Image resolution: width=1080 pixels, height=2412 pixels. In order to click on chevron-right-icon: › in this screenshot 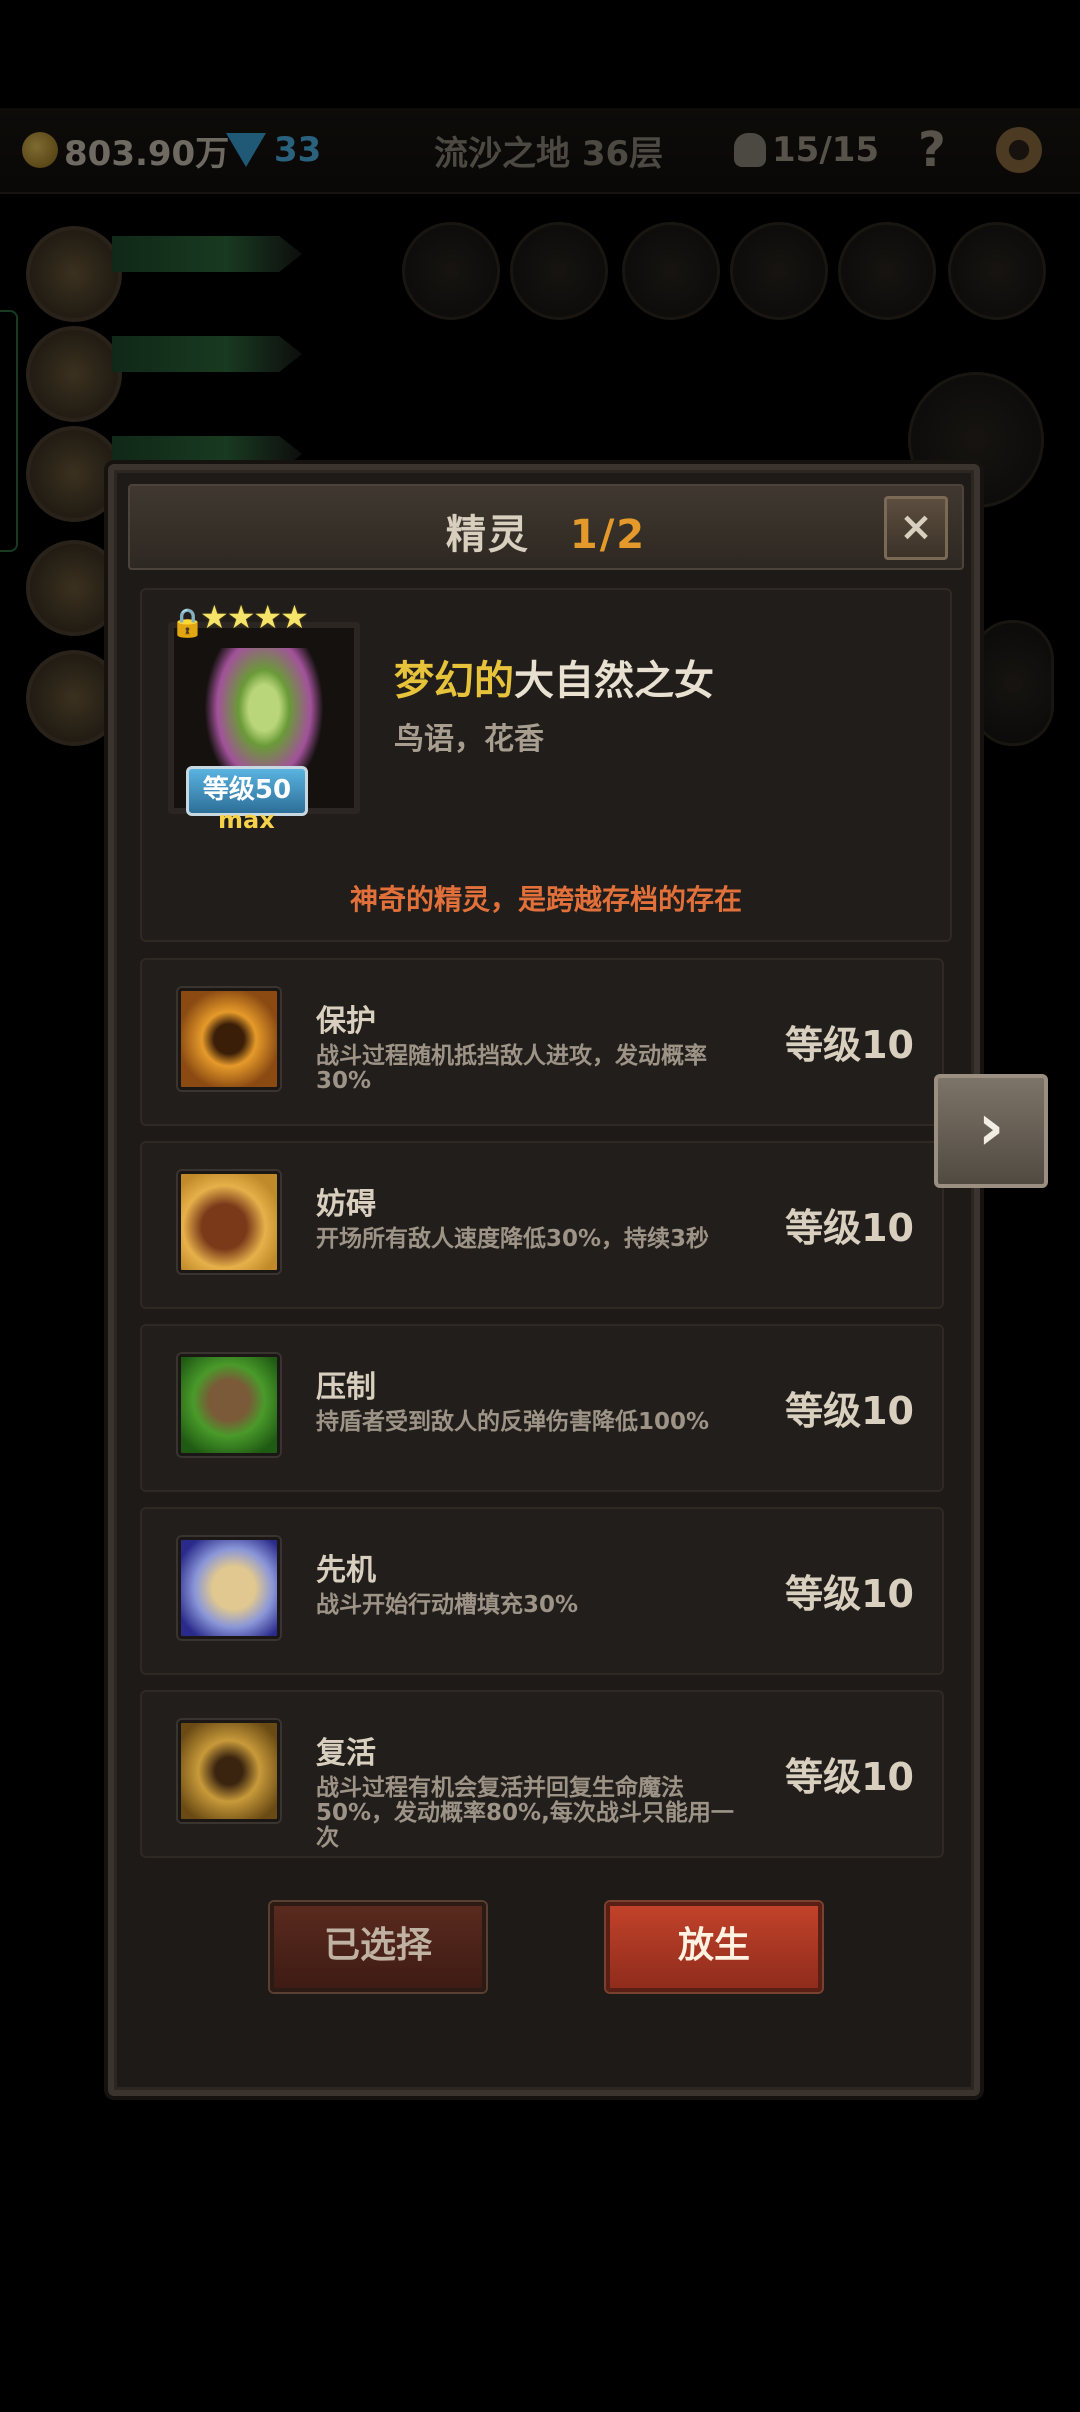, I will do `click(991, 1128)`.